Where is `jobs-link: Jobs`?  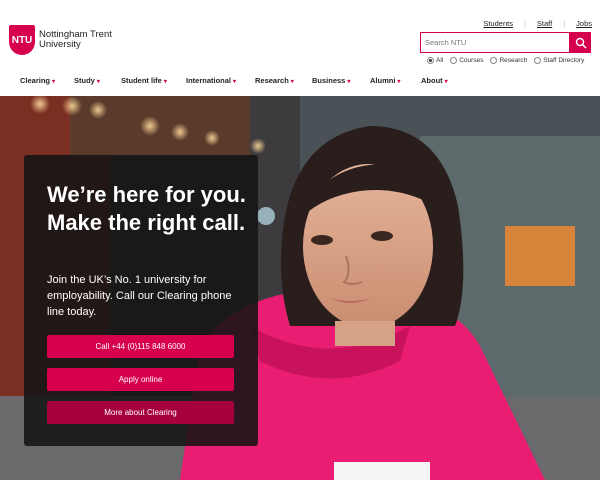
jobs-link: Jobs is located at coordinates (584, 23).